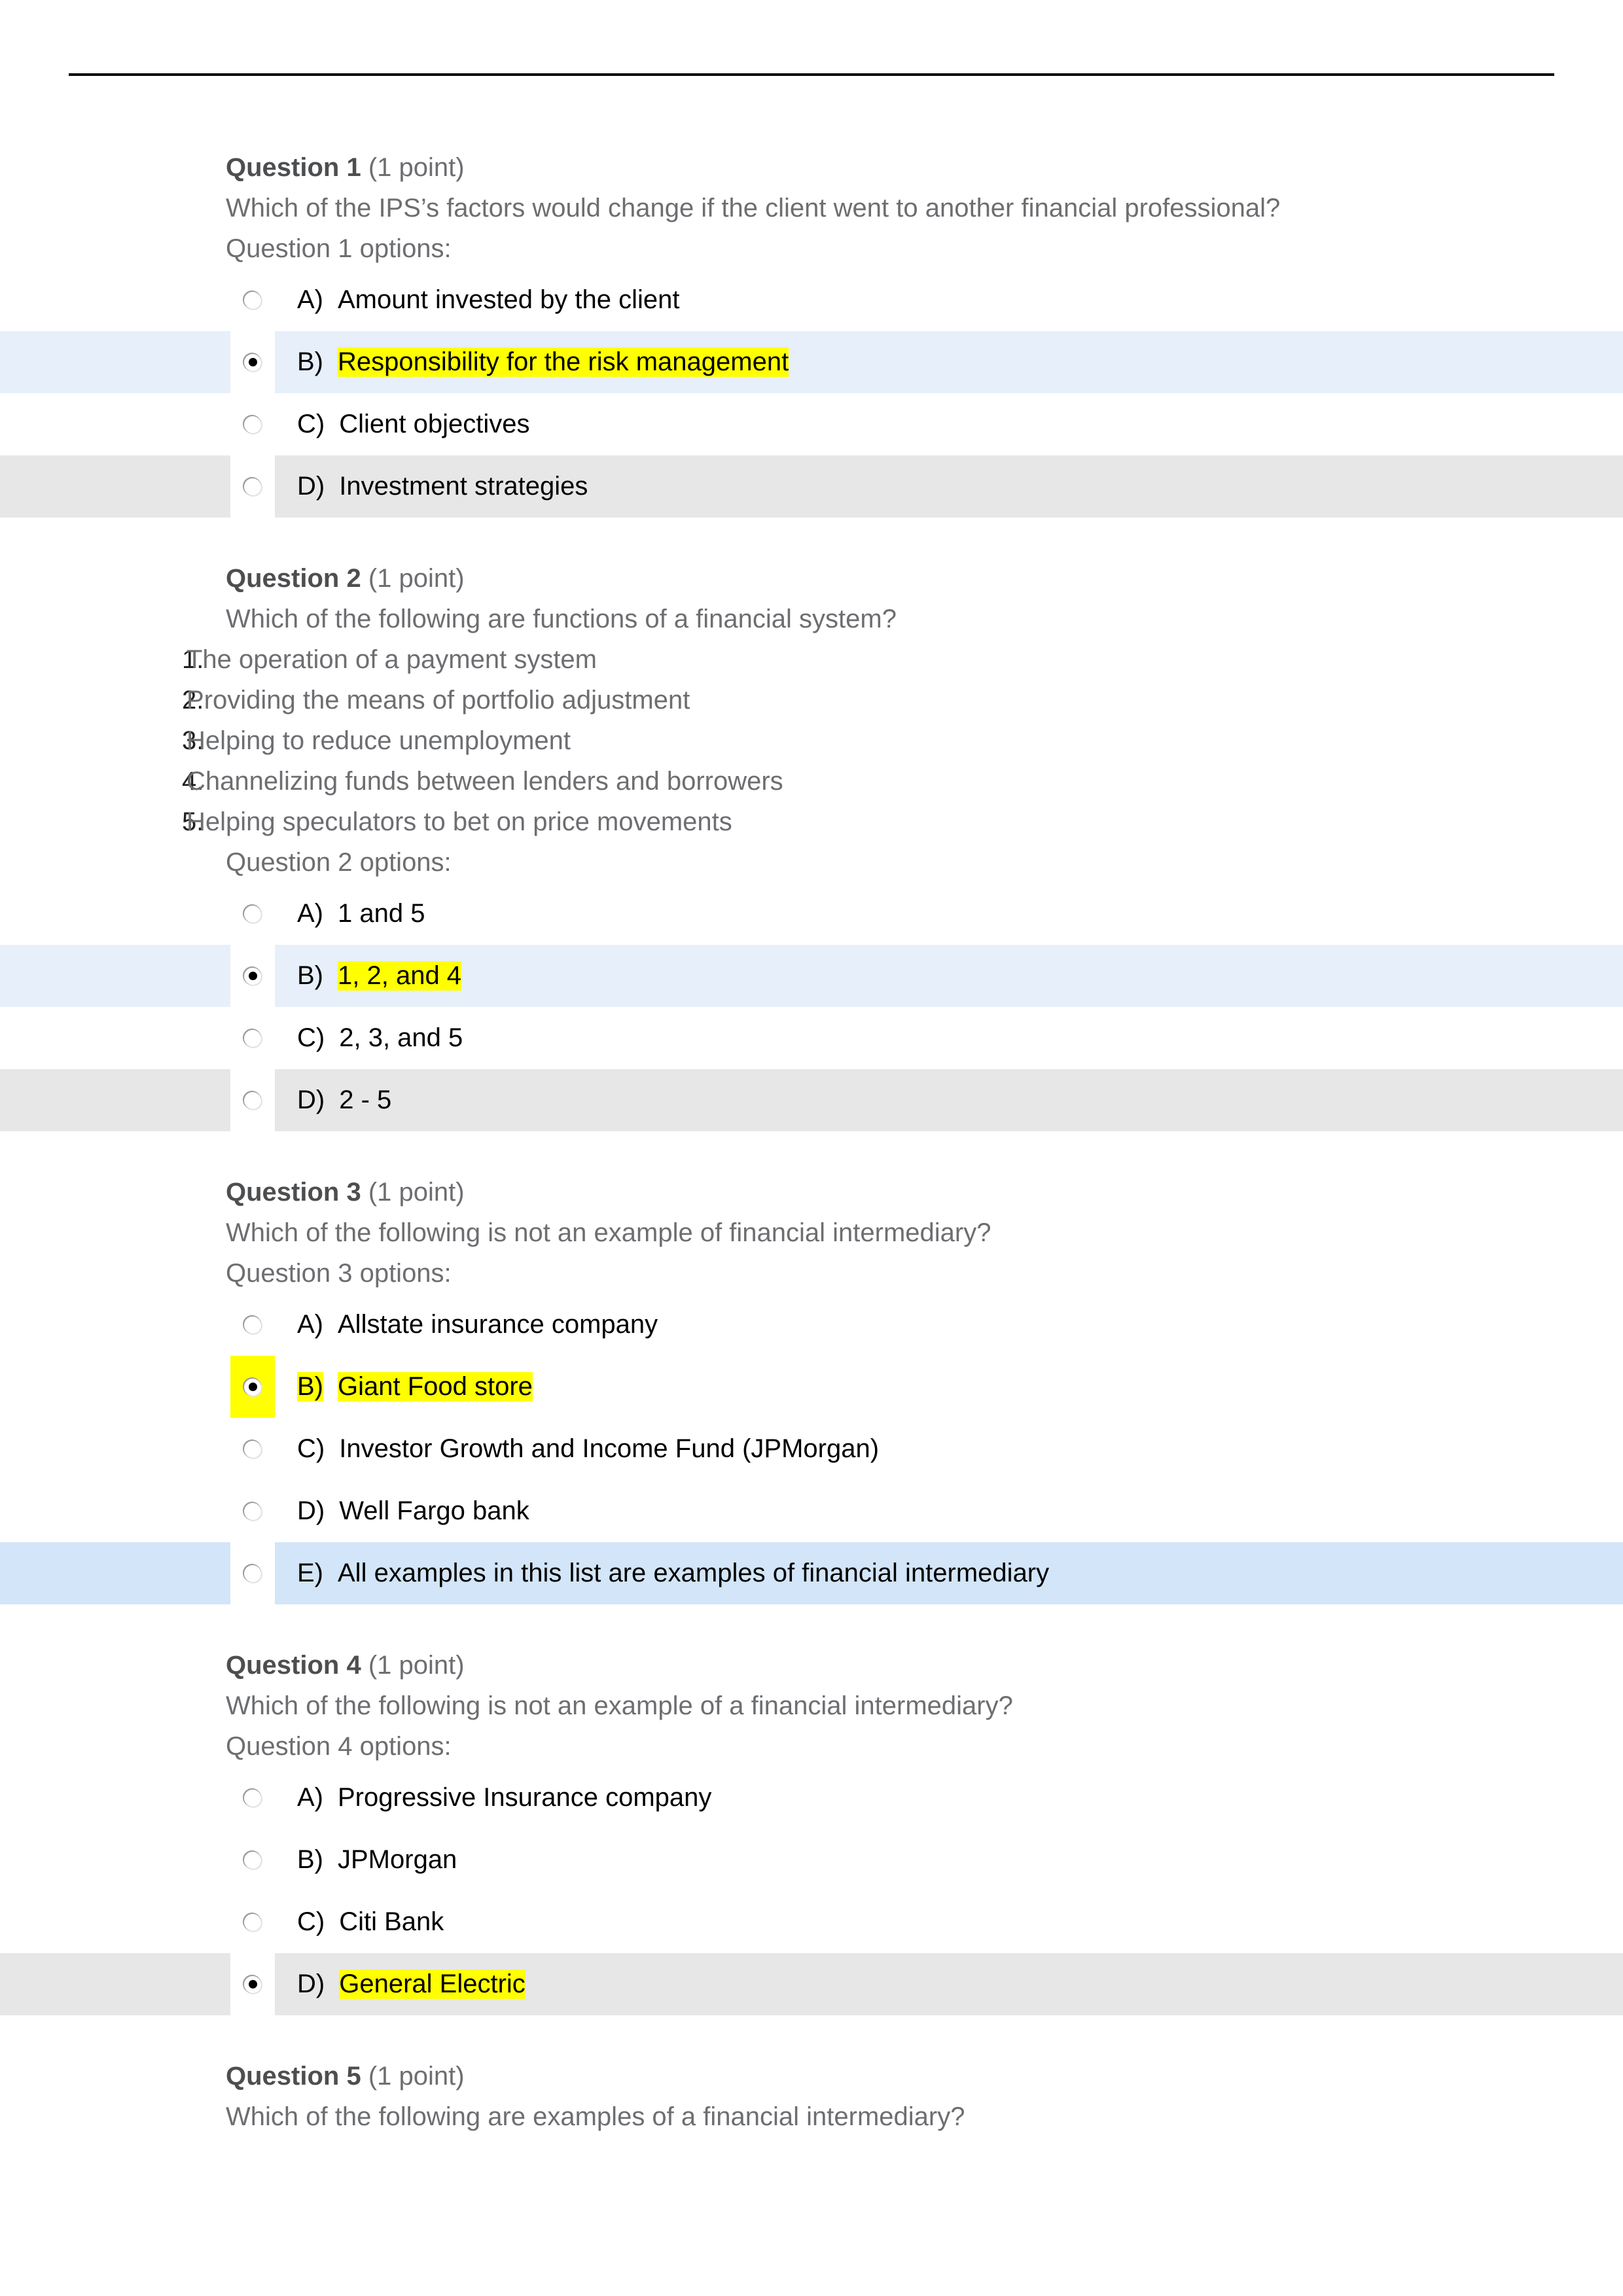  I want to click on answer-option-row: D) 2 - 5, so click(811, 1100).